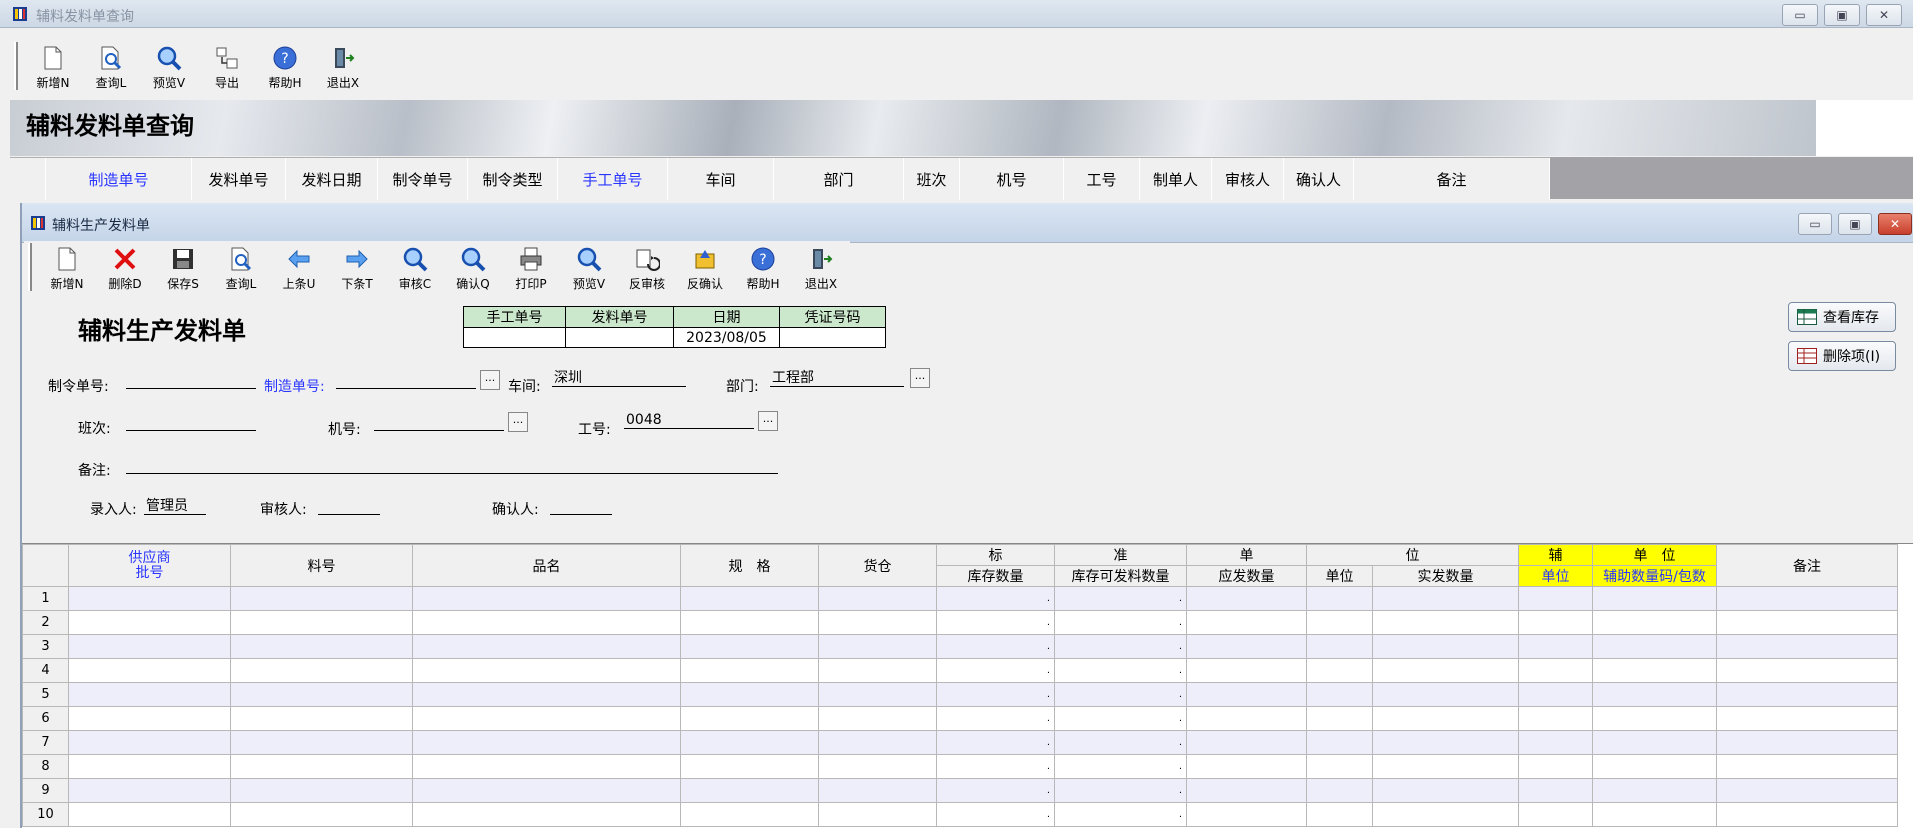  What do you see at coordinates (1895, 224) in the screenshot?
I see `close-button: ✕` at bounding box center [1895, 224].